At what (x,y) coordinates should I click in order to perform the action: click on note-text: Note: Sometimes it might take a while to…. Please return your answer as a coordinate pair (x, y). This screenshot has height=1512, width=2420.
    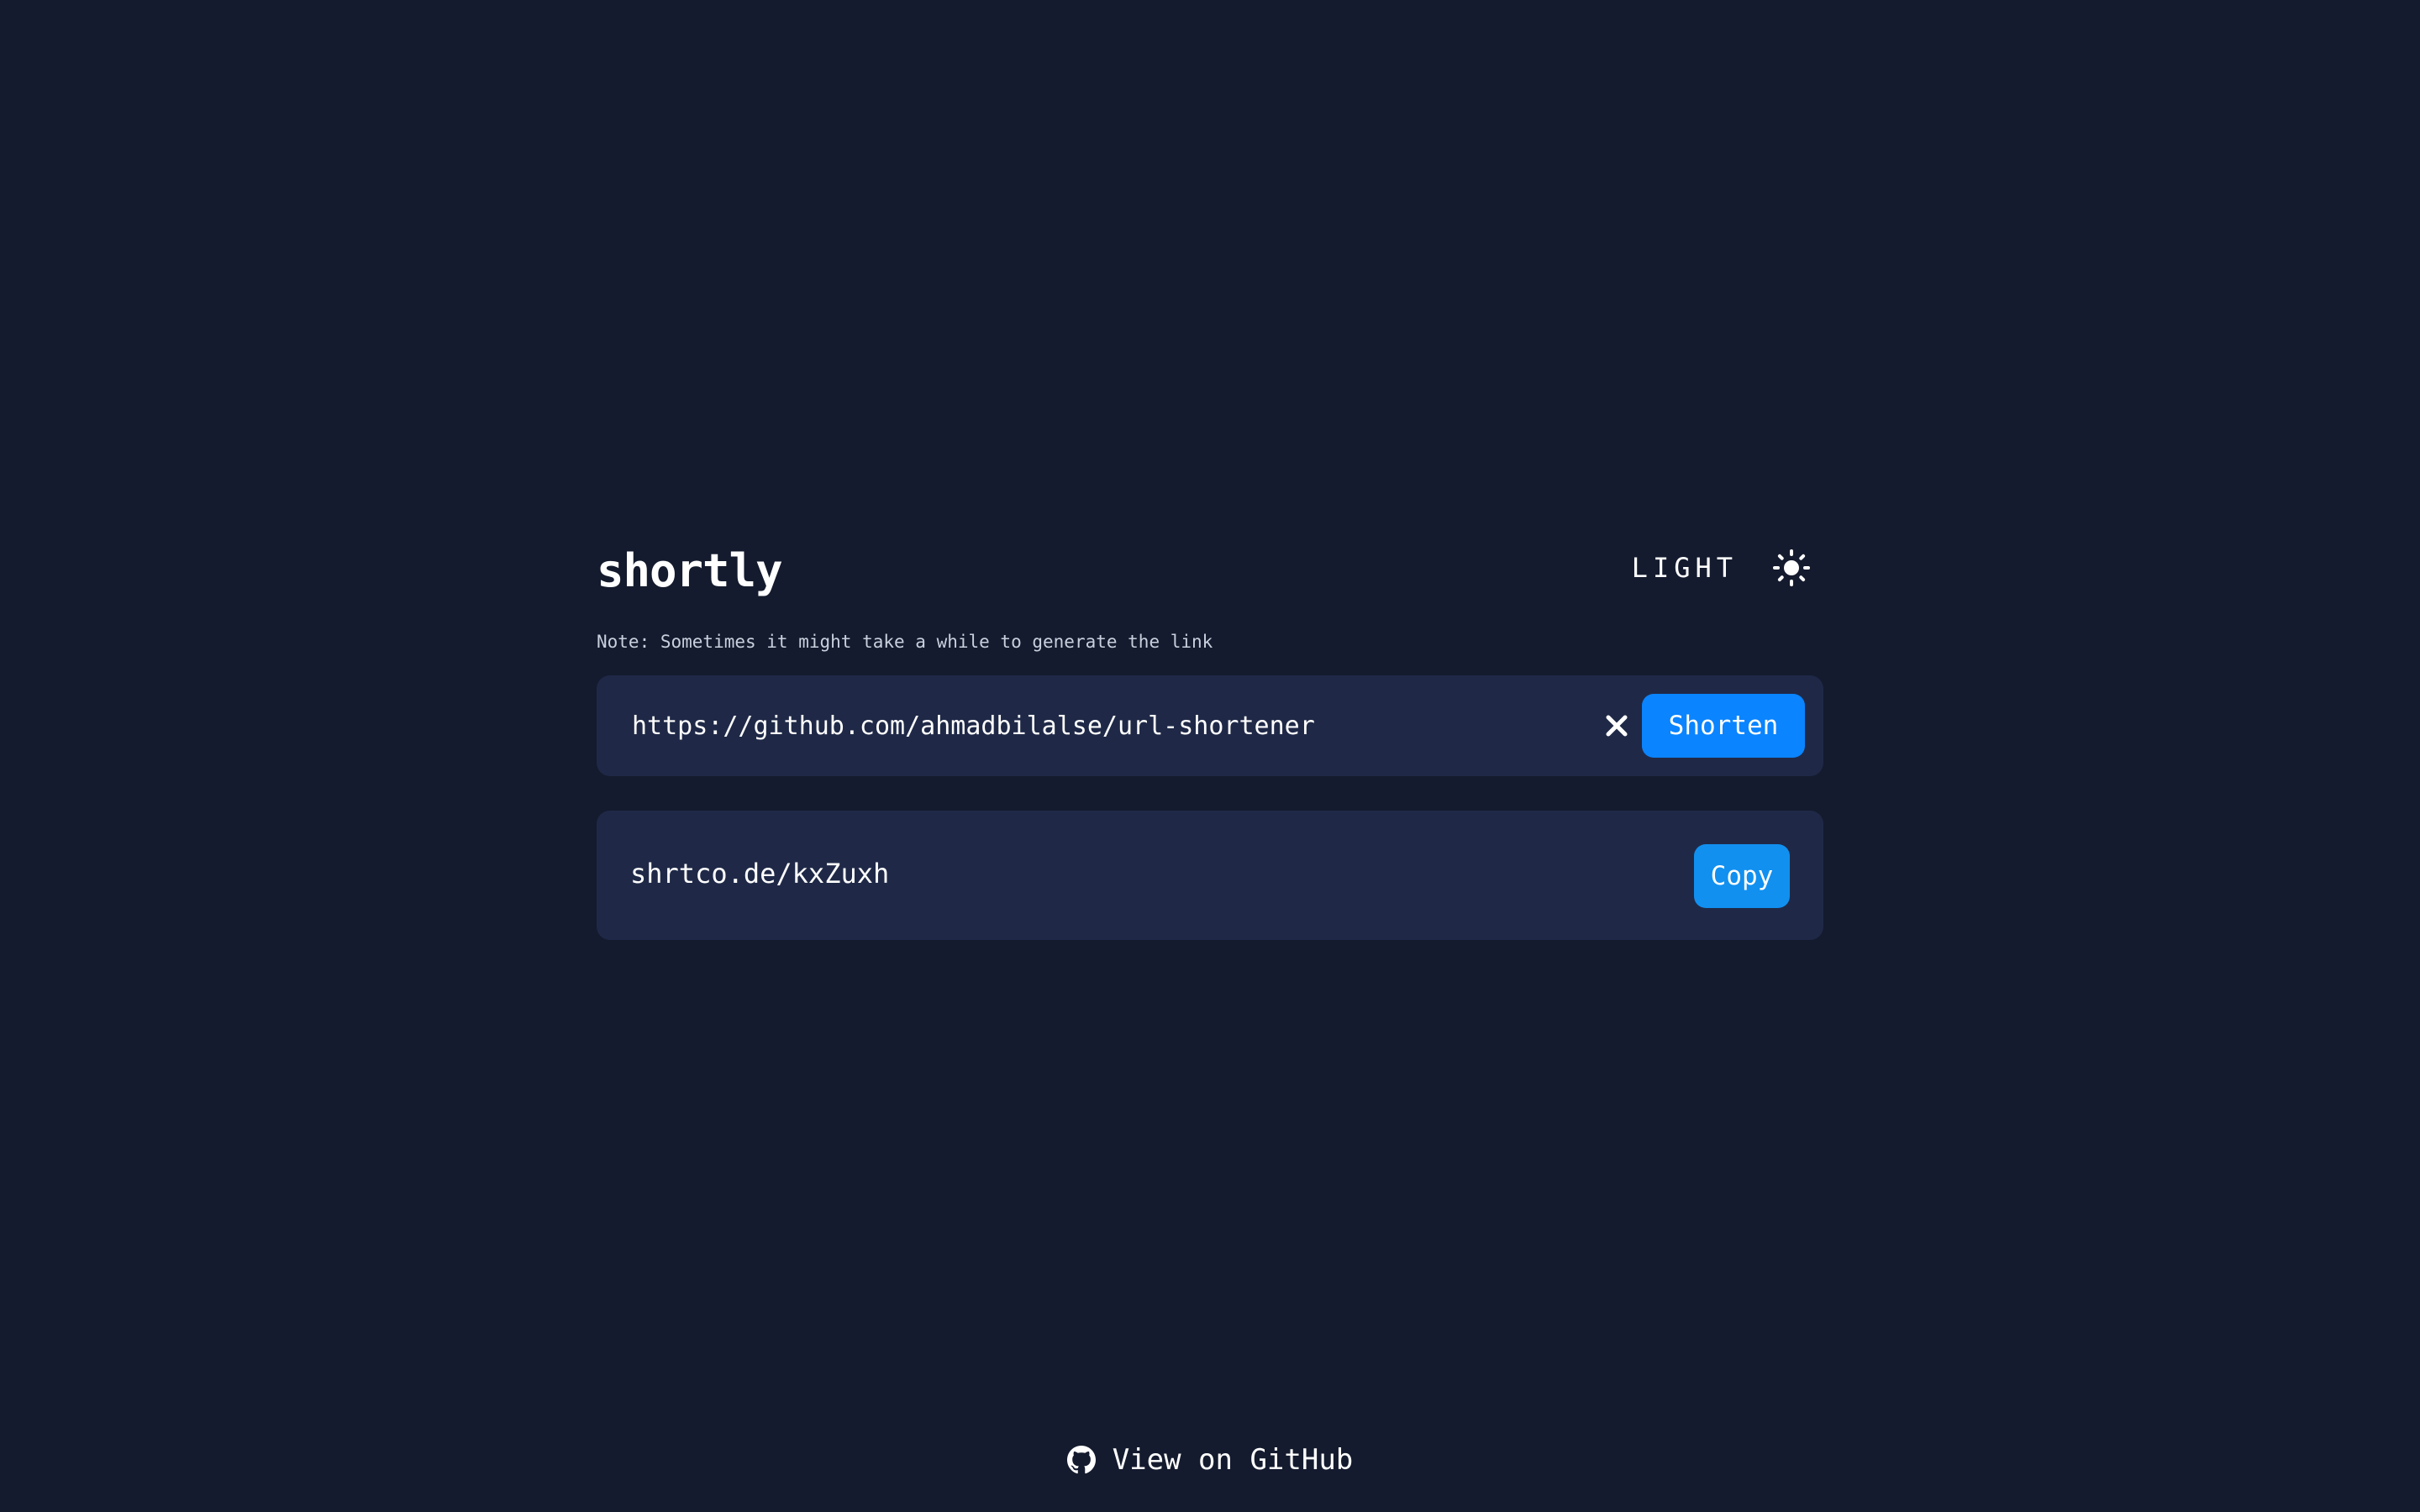
    Looking at the image, I should click on (905, 642).